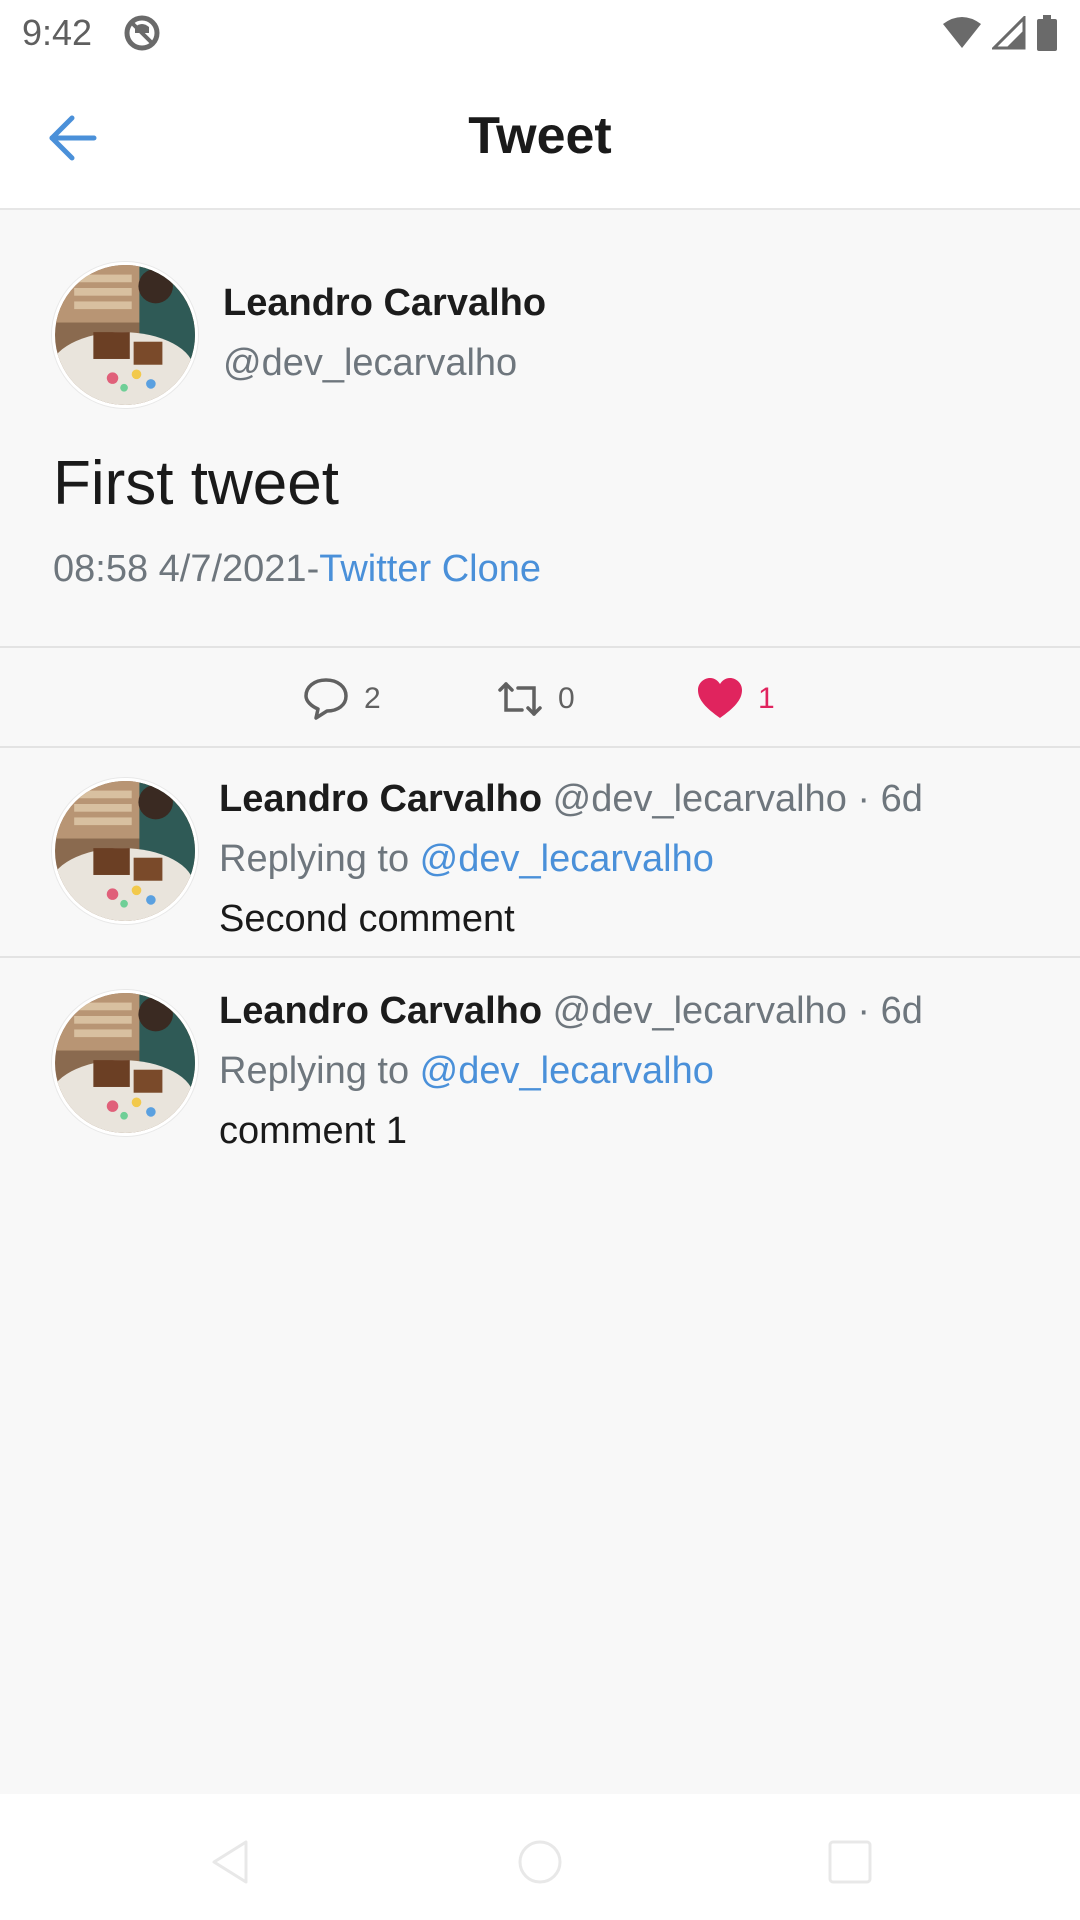 The height and width of the screenshot is (1920, 1080). Describe the element at coordinates (196, 483) in the screenshot. I see `tweet-text: First tweet` at that location.